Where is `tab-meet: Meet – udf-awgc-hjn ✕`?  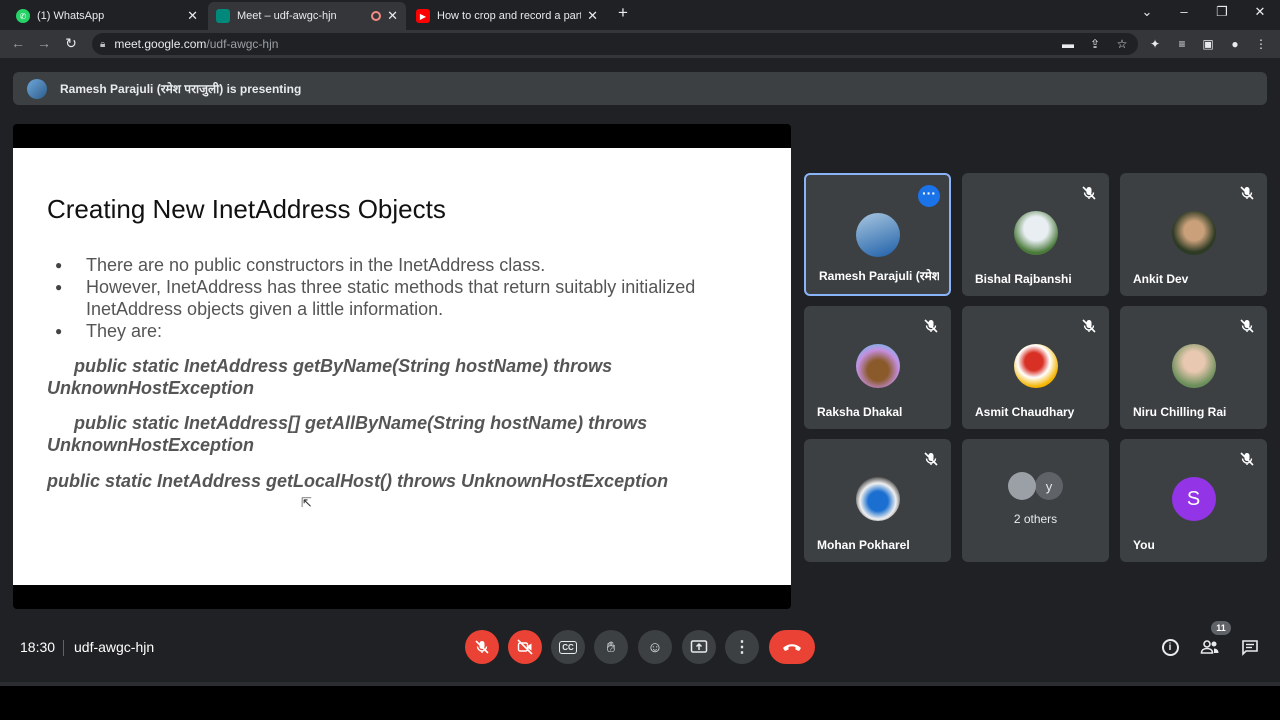 tab-meet: Meet – udf-awgc-hjn ✕ is located at coordinates (307, 16).